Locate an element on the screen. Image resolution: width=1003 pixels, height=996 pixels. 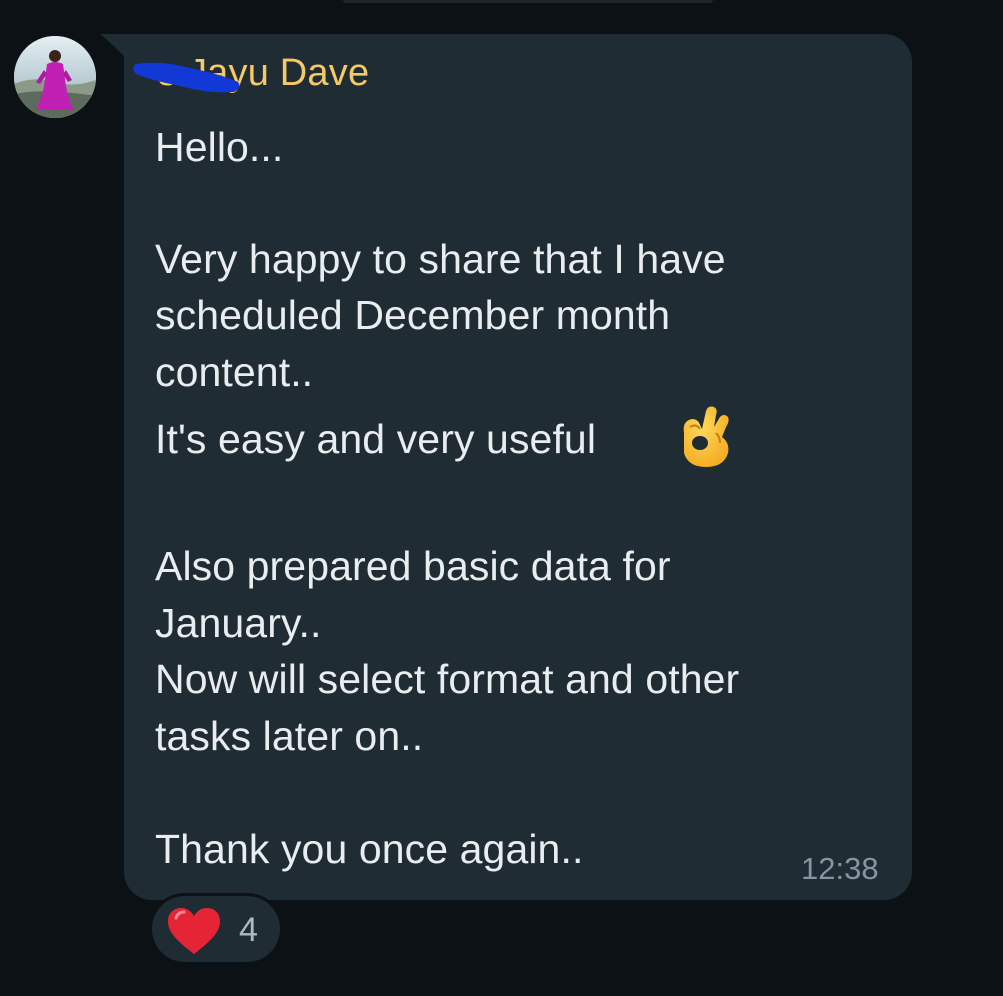
message-line: Now will select format and other is located at coordinates (447, 679).